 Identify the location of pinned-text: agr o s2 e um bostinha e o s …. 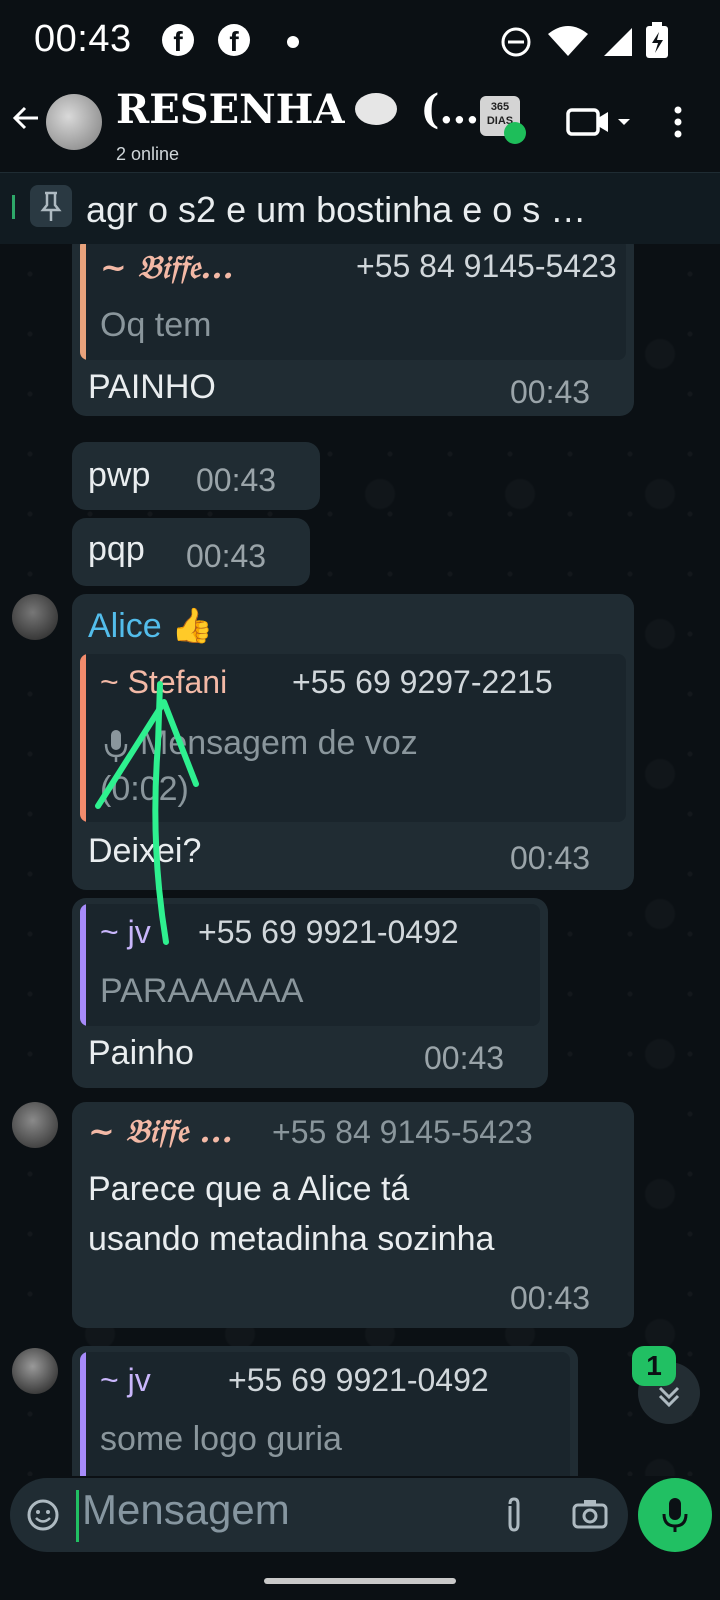
(336, 209).